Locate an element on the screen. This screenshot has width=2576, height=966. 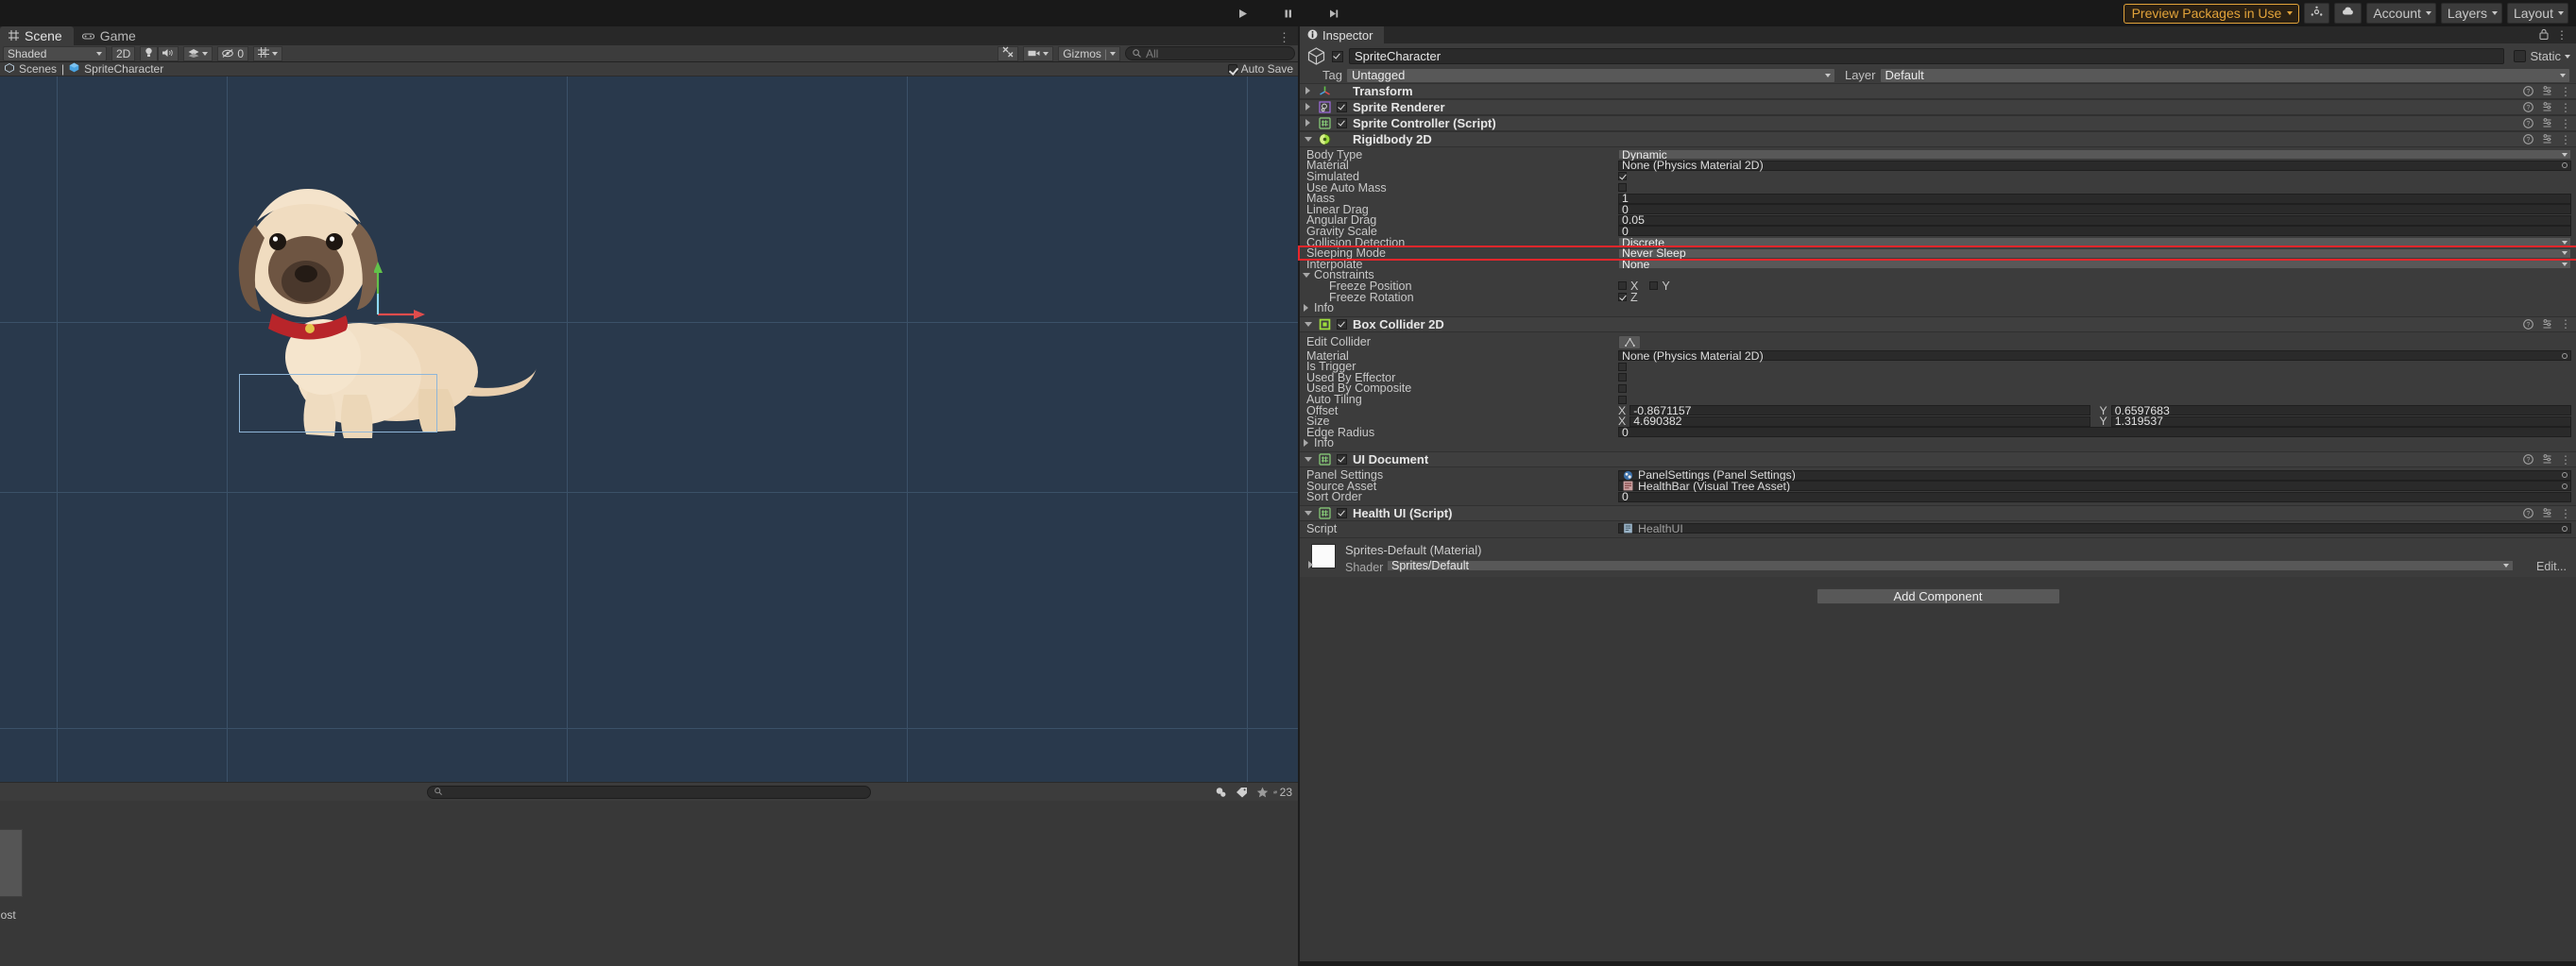
tab-inspector: Inspector is located at coordinates (1343, 34).